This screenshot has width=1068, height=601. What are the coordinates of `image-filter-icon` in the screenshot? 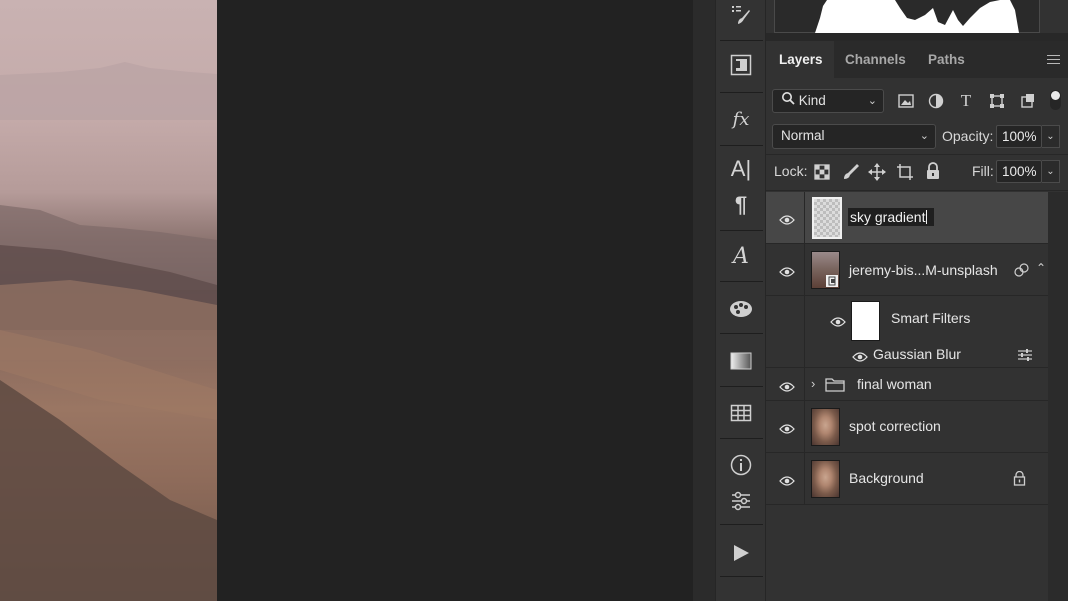 It's located at (906, 101).